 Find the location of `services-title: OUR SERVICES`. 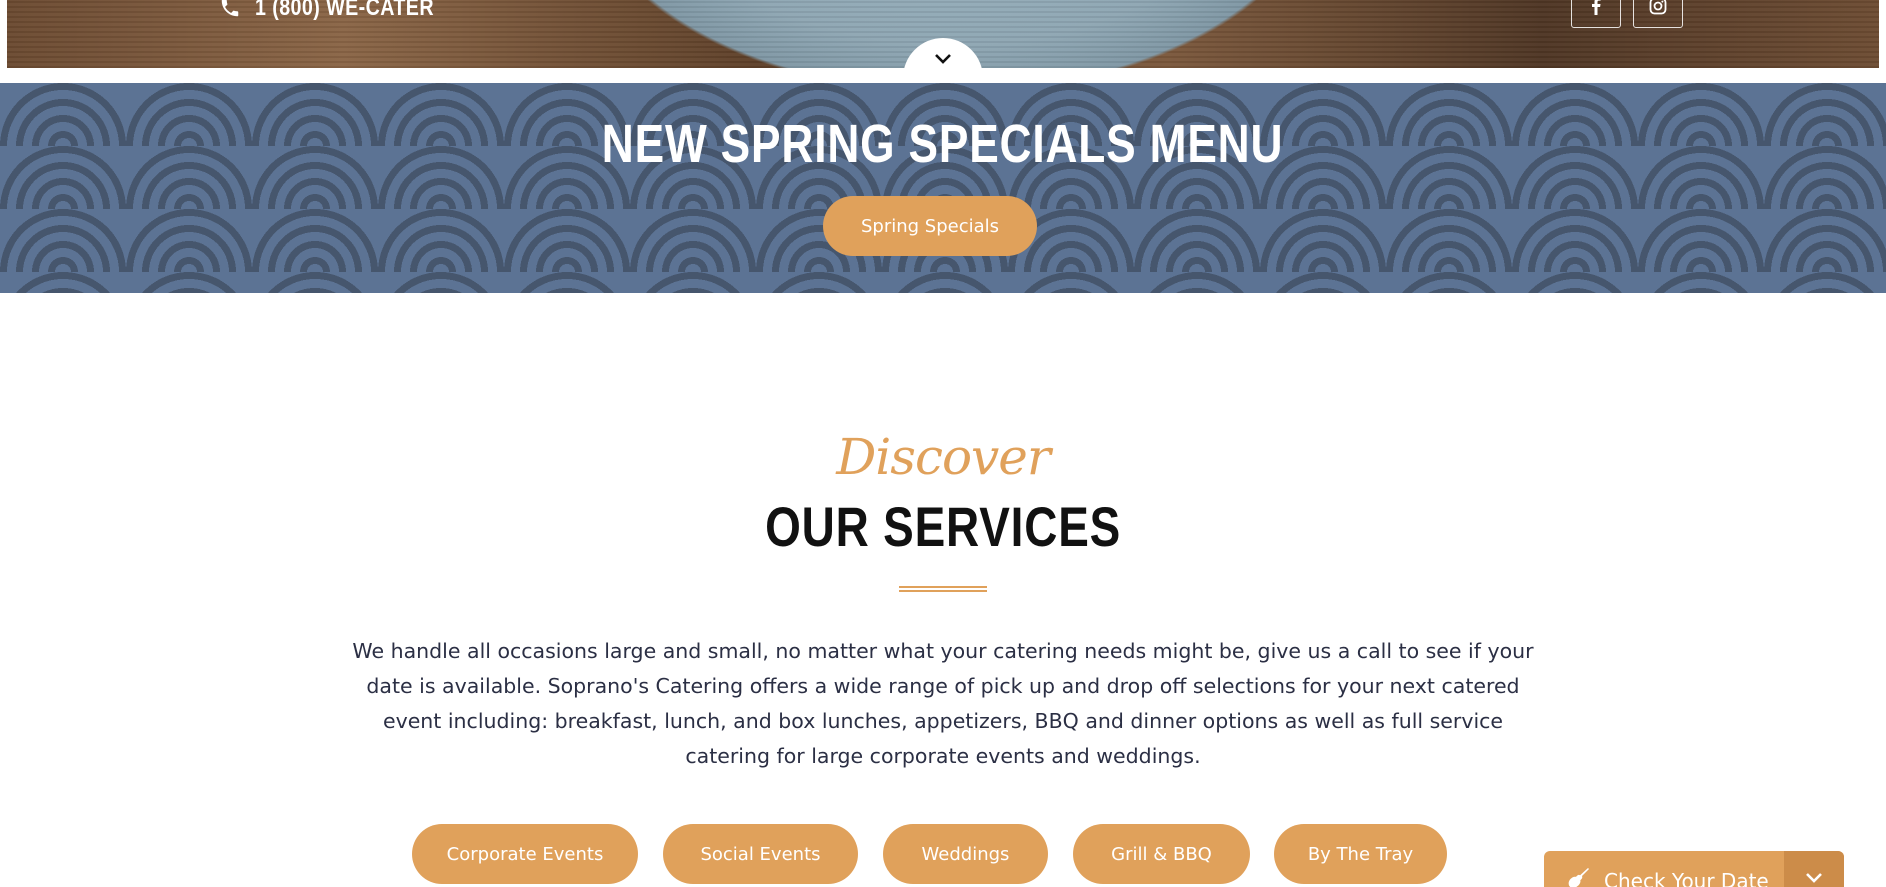

services-title: OUR SERVICES is located at coordinates (943, 526).